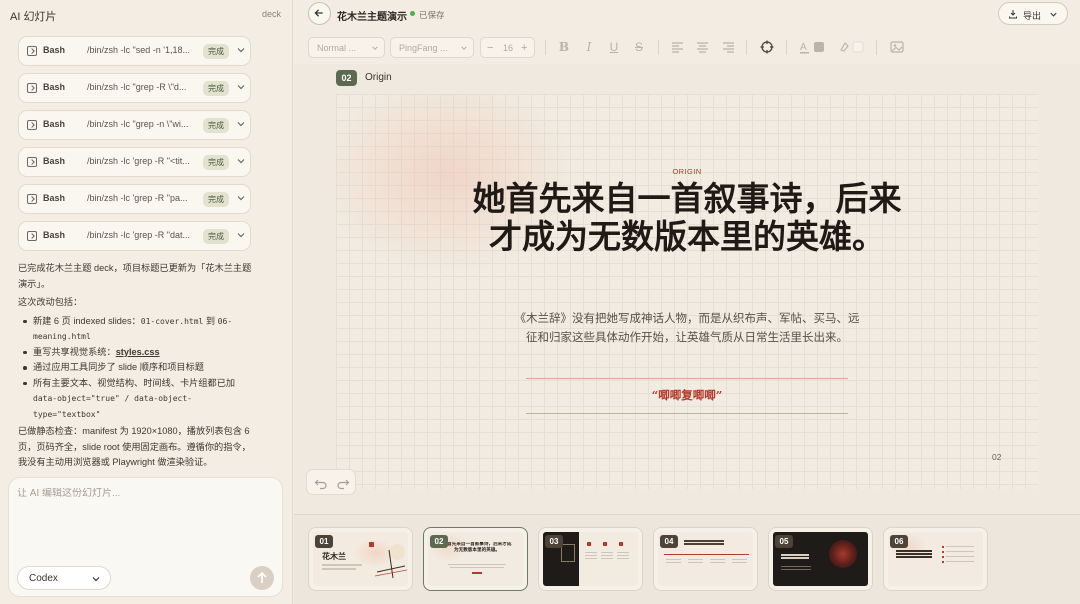 The height and width of the screenshot is (604, 1080). I want to click on list-item: 重写共享视觉系统：styles.css, so click(136, 353).